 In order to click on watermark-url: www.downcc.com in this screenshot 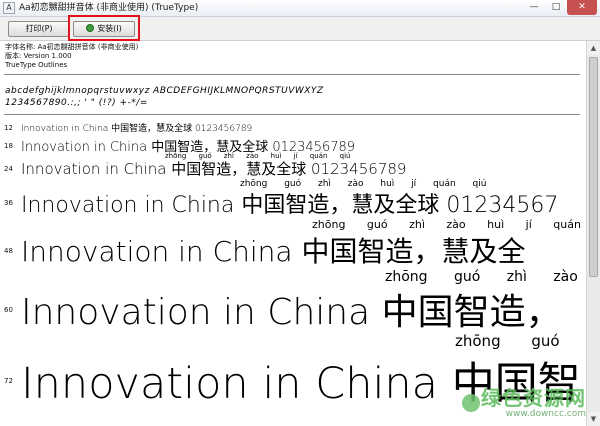, I will do `click(545, 414)`.